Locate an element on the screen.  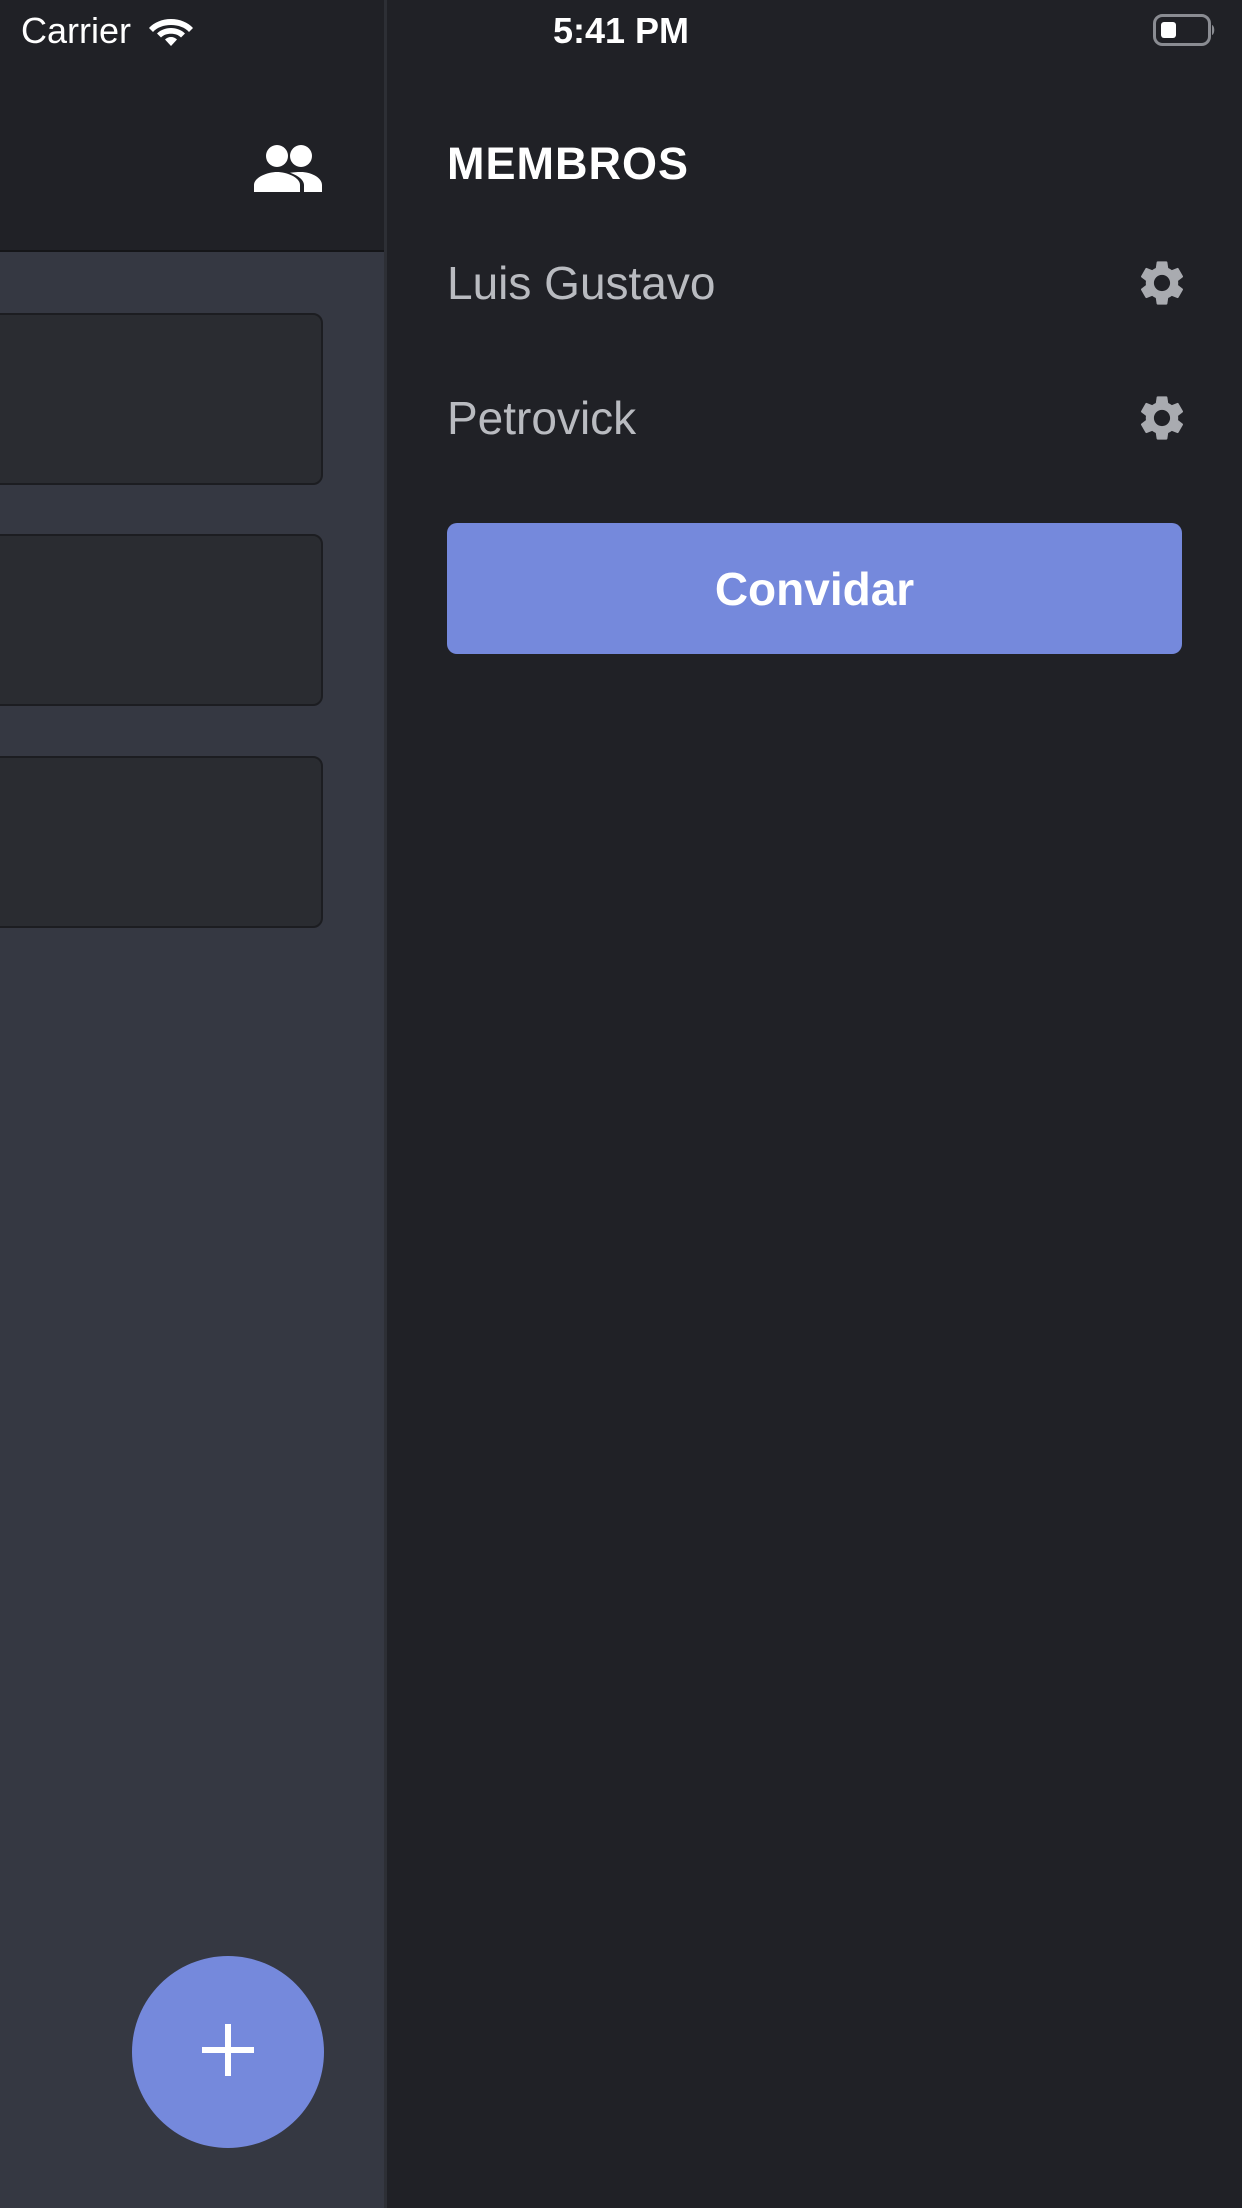
drawer-title: MEMBROS is located at coordinates (568, 163).